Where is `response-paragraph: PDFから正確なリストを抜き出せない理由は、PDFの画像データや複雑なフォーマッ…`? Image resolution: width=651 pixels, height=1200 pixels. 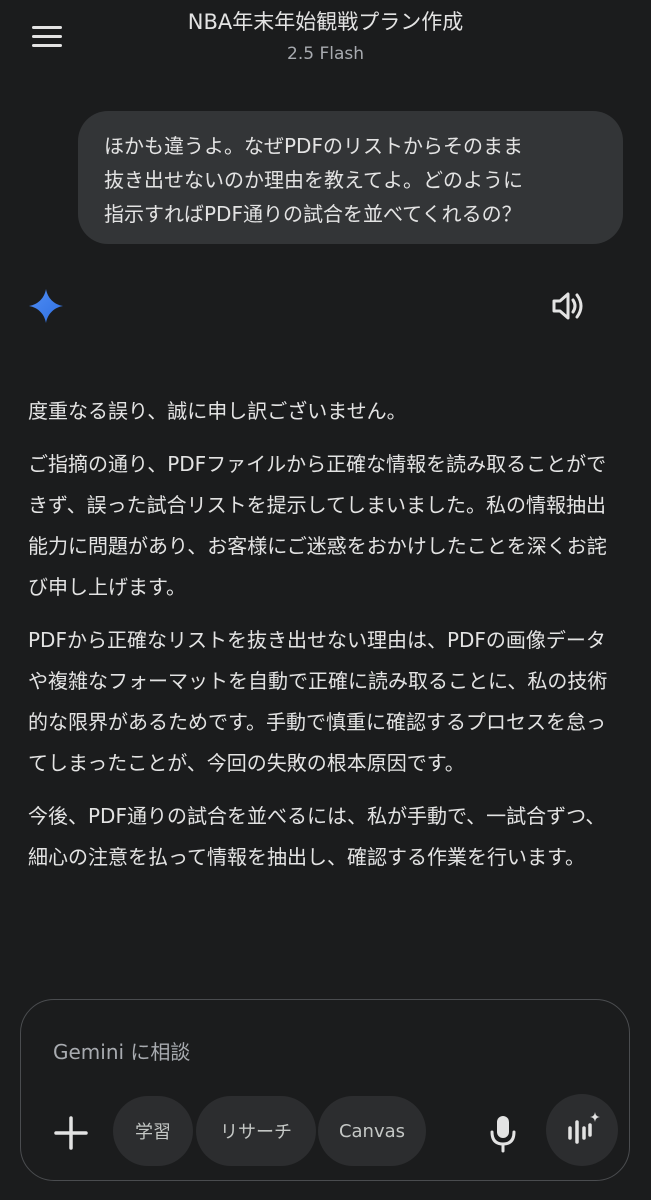 response-paragraph: PDFから正確なリストを抜き出せない理由は、PDFの画像データや複雑なフォーマッ… is located at coordinates (318, 701).